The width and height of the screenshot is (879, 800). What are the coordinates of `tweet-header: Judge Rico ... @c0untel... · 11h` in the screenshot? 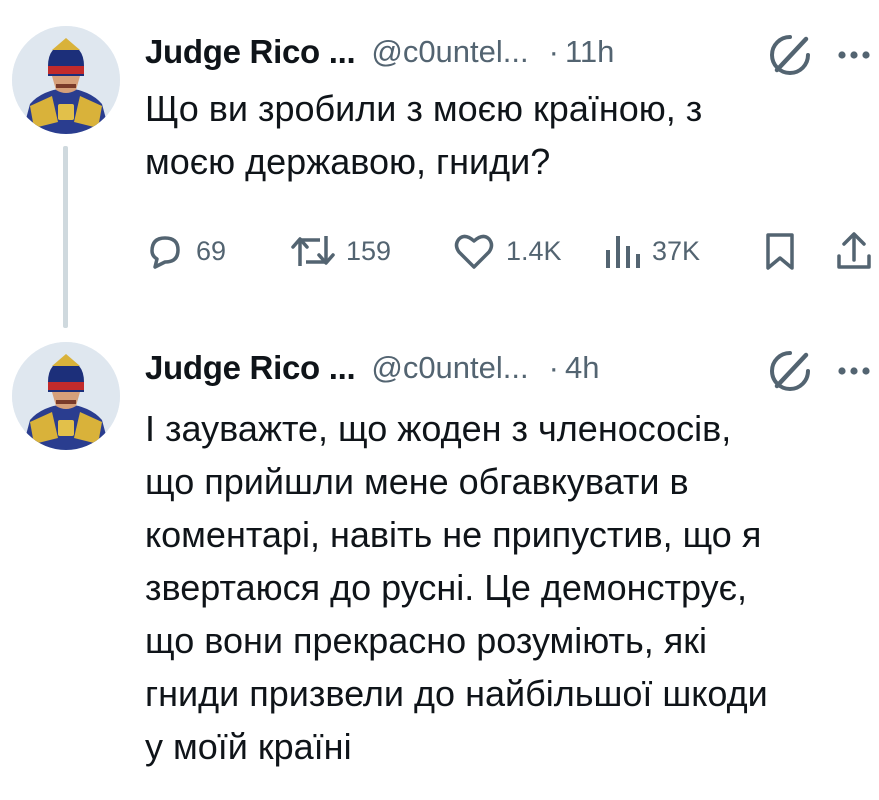 It's located at (379, 52).